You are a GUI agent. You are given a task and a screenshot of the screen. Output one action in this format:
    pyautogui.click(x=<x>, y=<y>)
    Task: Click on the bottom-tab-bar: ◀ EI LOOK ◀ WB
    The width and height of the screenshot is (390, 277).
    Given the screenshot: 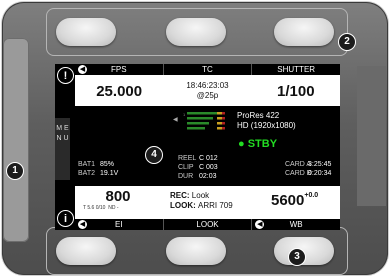 What is the action you would take?
    pyautogui.click(x=207, y=224)
    